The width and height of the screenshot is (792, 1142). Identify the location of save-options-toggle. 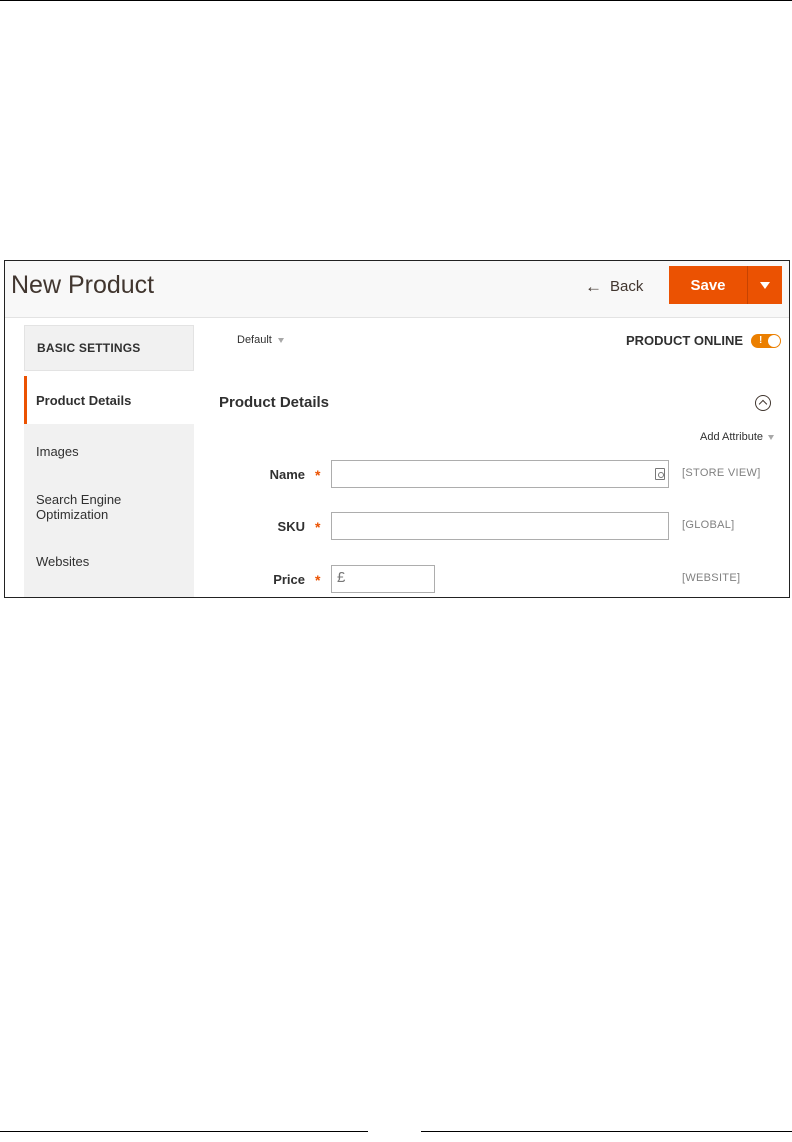
(765, 285).